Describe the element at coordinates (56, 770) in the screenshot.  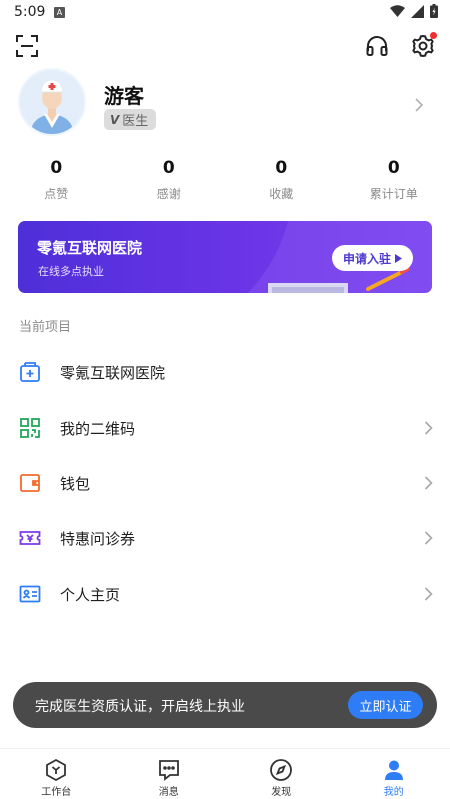
I see `workbench-icon` at that location.